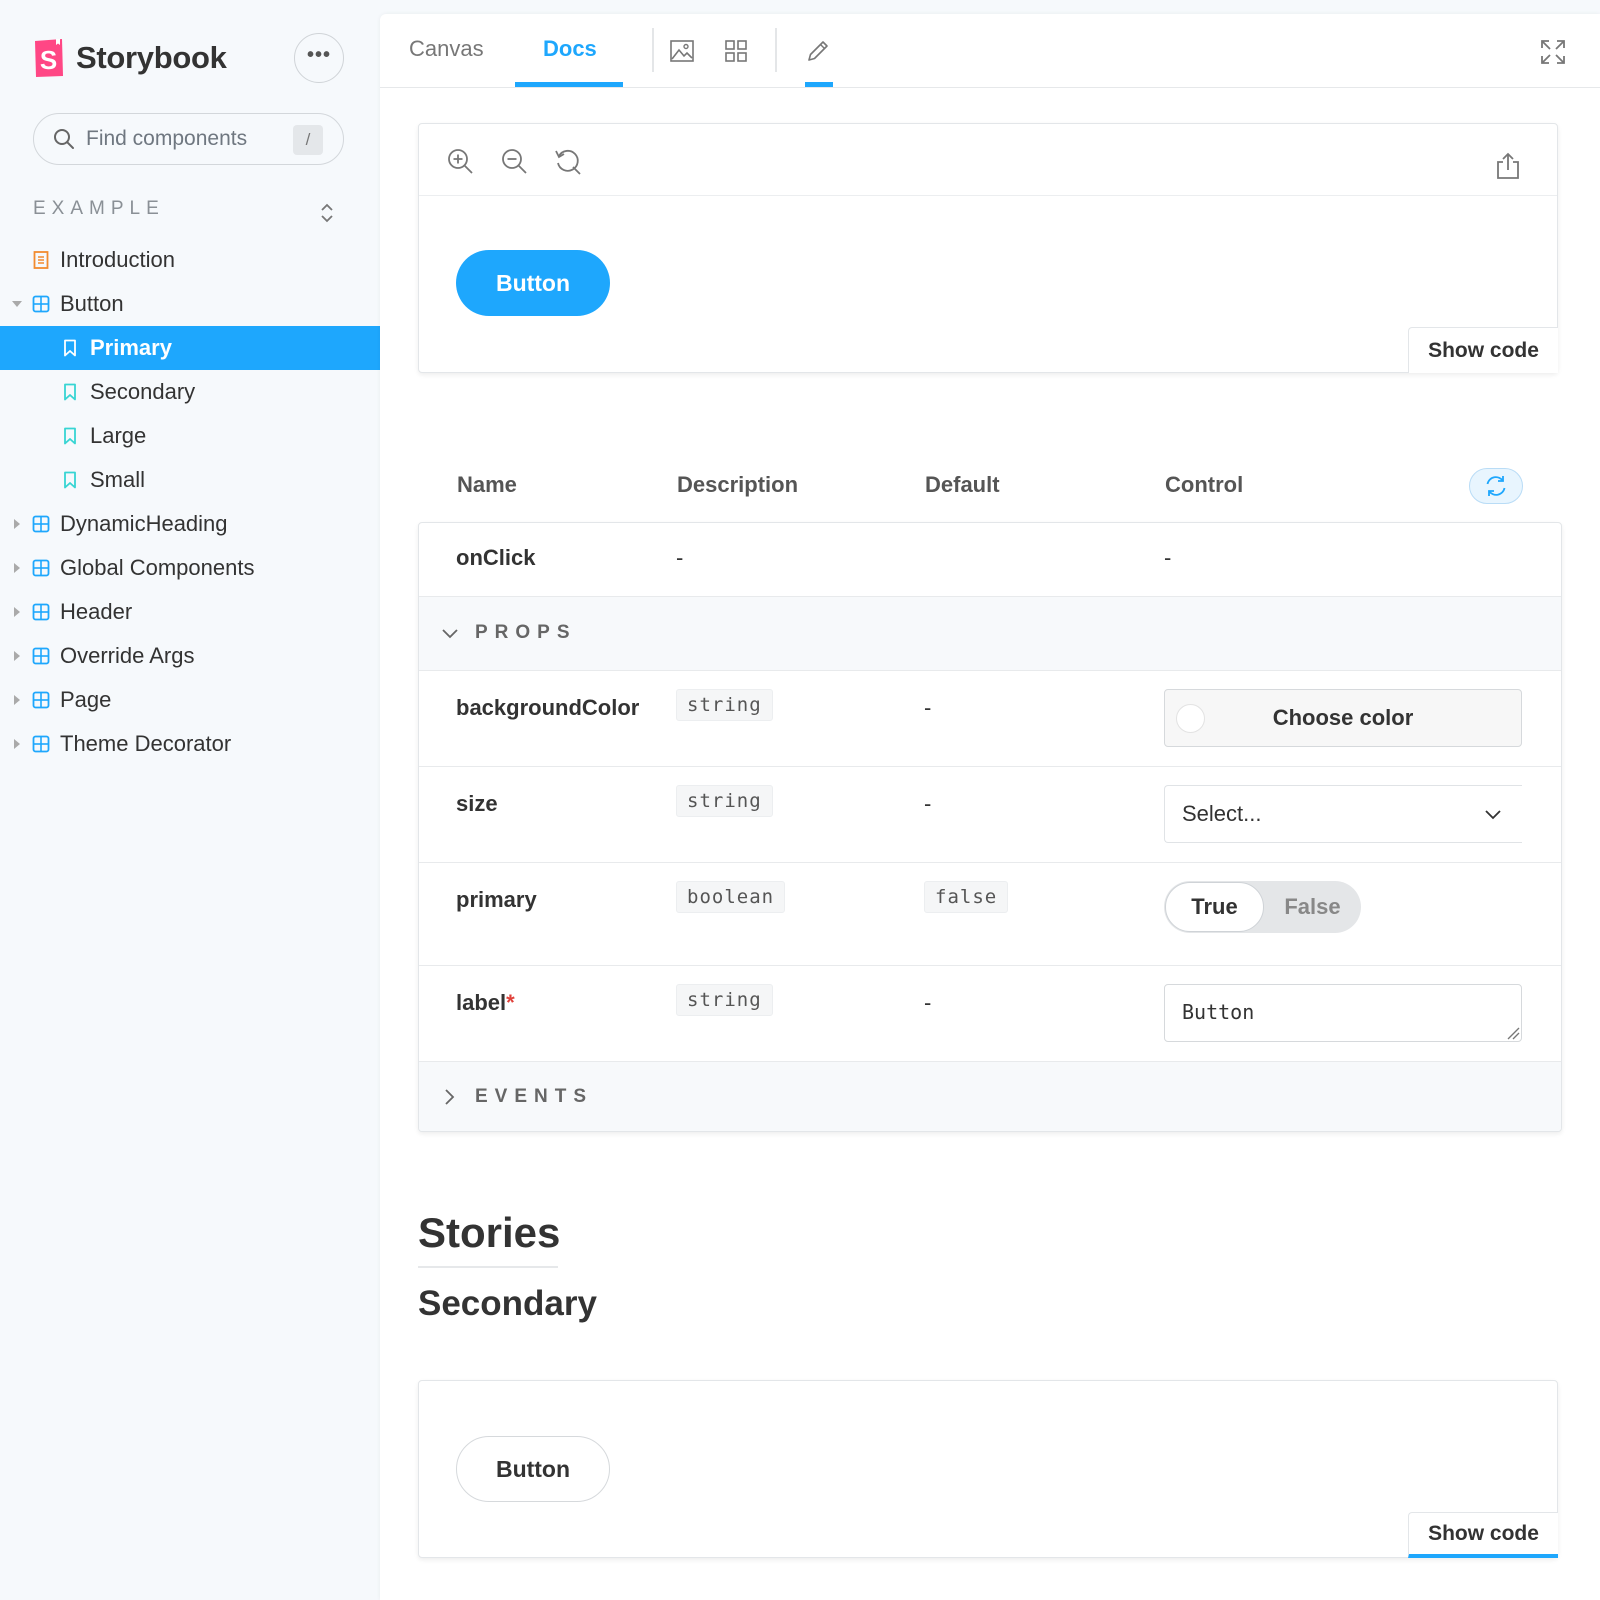  I want to click on color-picker-button: Choose color, so click(1343, 718).